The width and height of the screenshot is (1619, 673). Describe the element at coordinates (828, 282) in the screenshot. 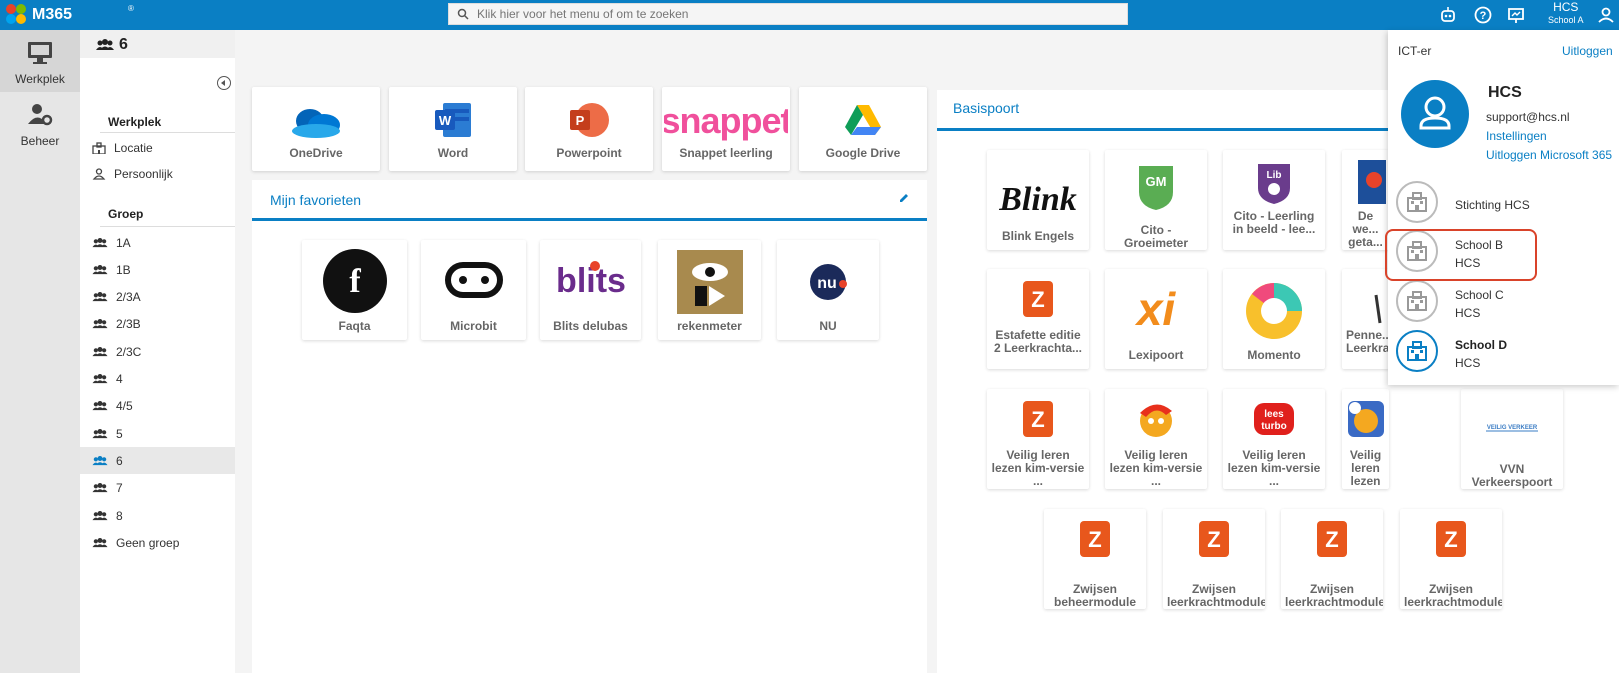

I see `nu-logo-icon: nu` at that location.